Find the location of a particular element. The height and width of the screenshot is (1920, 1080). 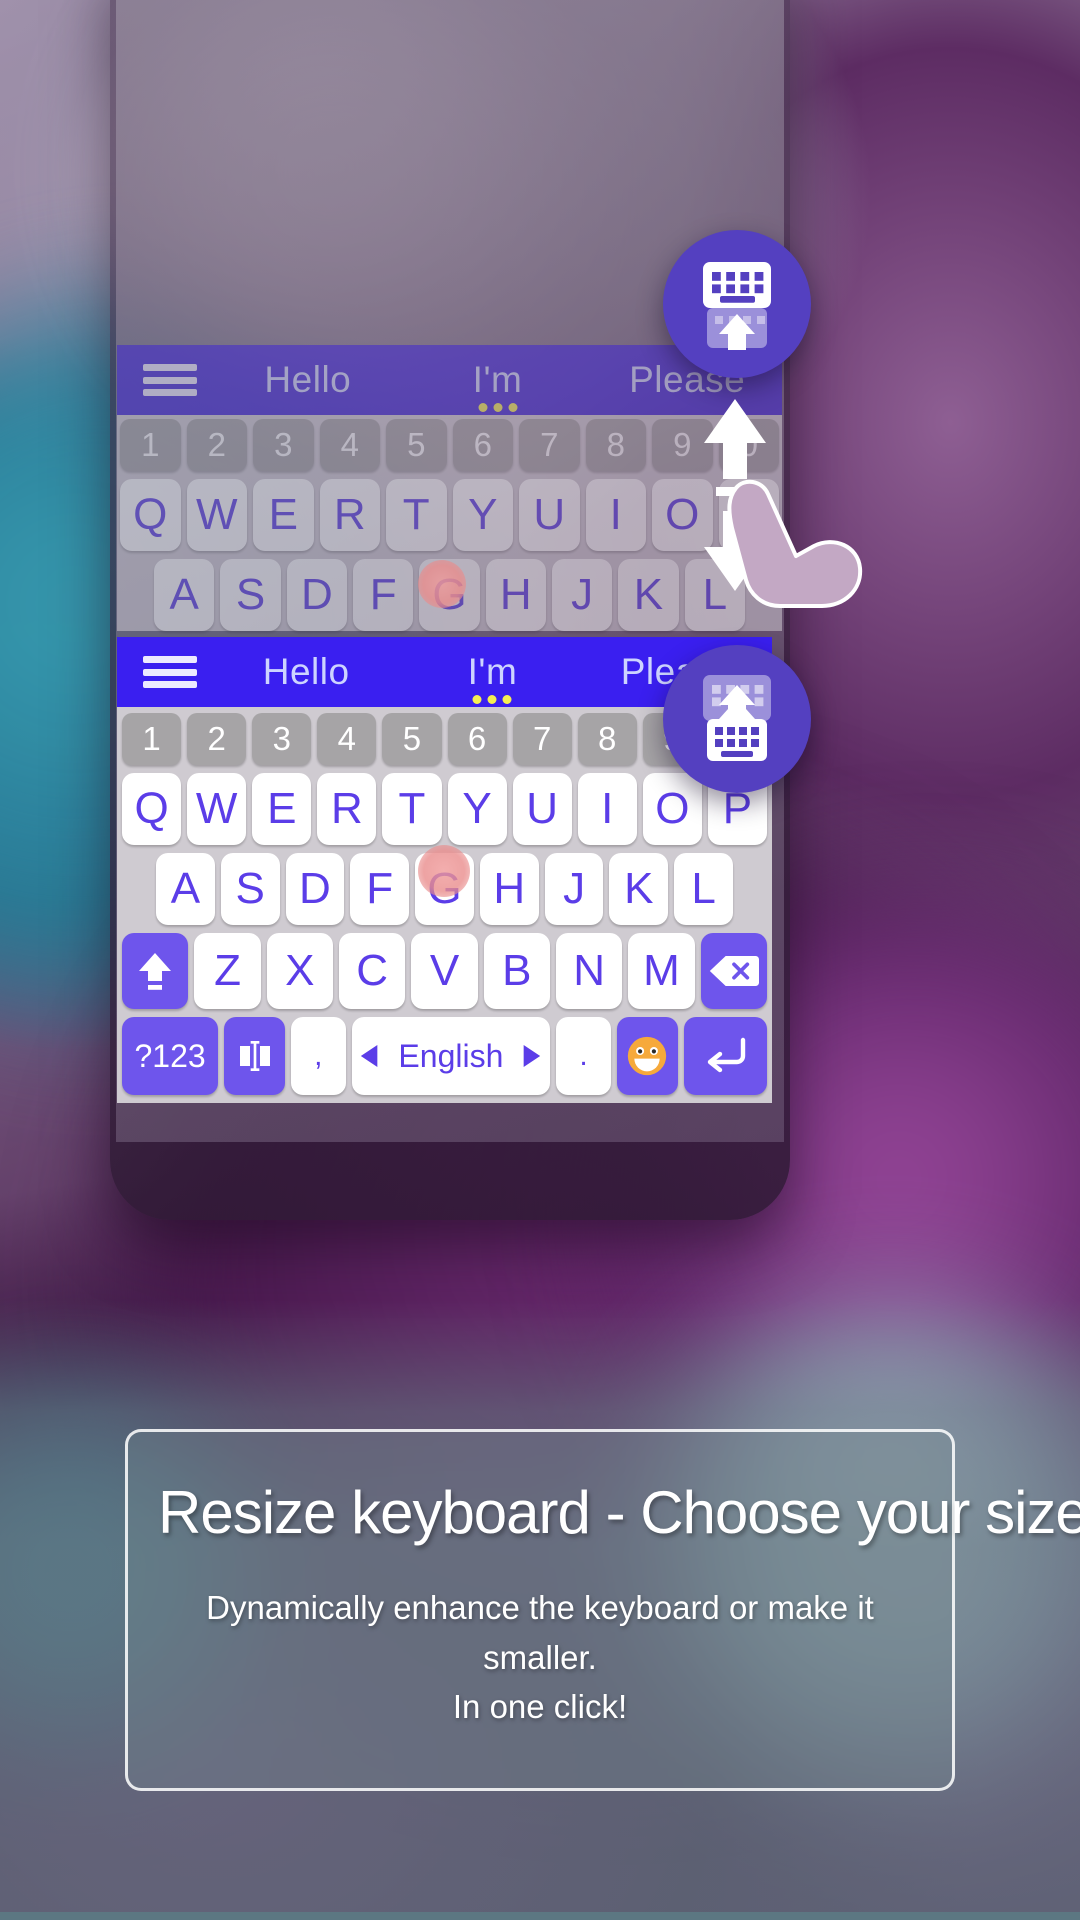

caption-title: Resize keyboard - Choose your size is located at coordinates (619, 1513).